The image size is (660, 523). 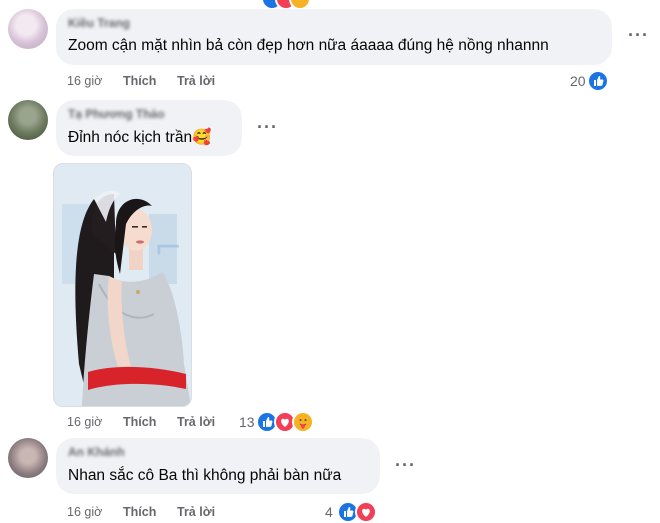 What do you see at coordinates (99, 23) in the screenshot?
I see `comment-author: Kiều Trang` at bounding box center [99, 23].